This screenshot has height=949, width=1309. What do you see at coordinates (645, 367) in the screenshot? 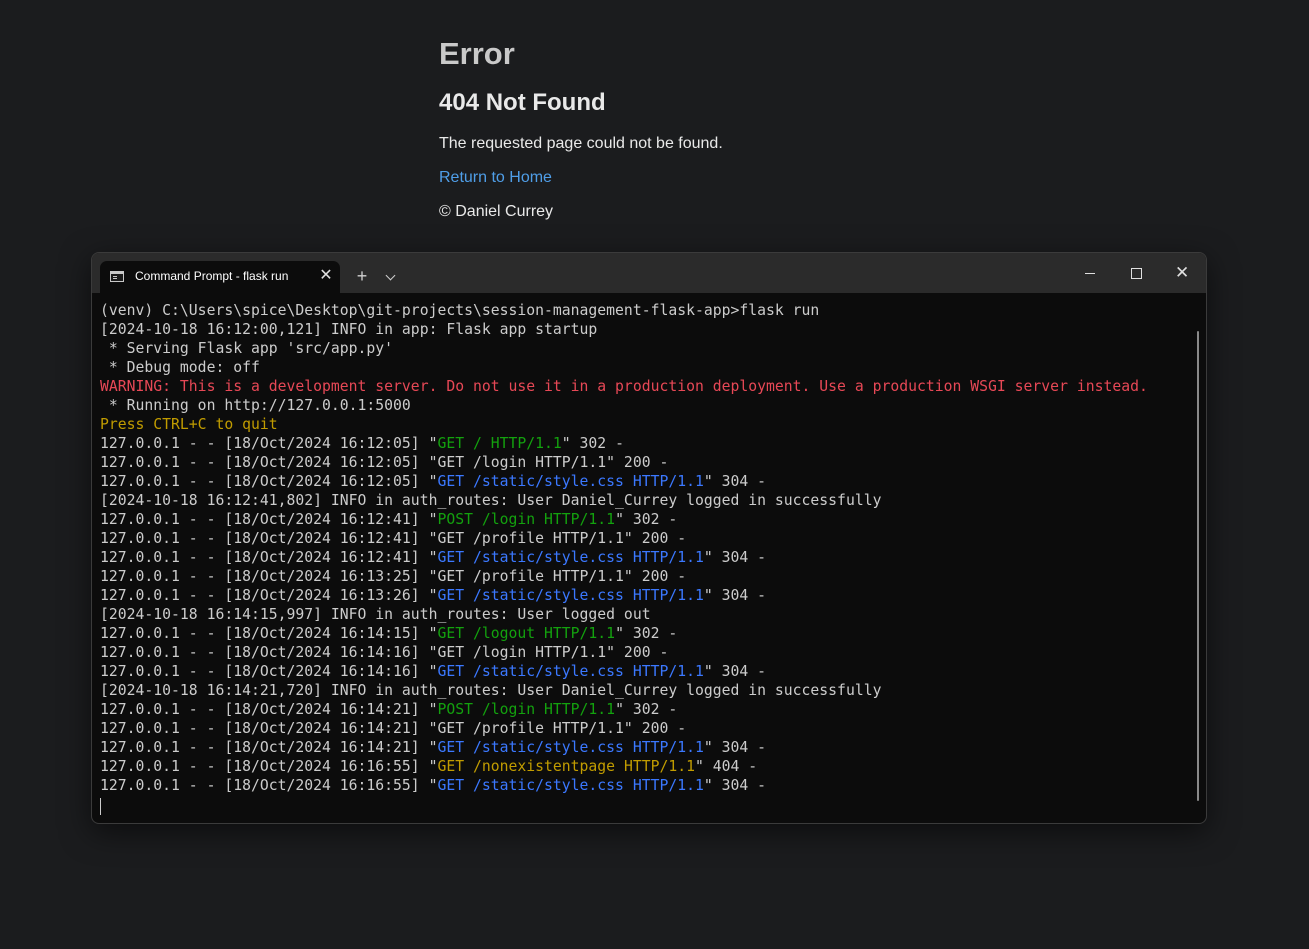
I see `console-line: * Debug mode: off` at bounding box center [645, 367].